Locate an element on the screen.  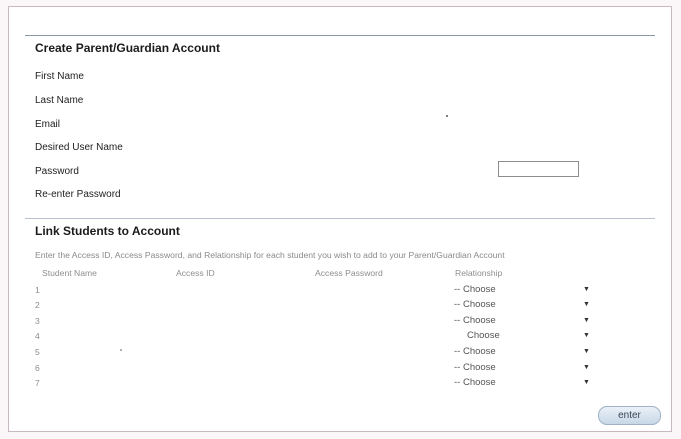
link-students-heading: Link Students to Account is located at coordinates (107, 231).